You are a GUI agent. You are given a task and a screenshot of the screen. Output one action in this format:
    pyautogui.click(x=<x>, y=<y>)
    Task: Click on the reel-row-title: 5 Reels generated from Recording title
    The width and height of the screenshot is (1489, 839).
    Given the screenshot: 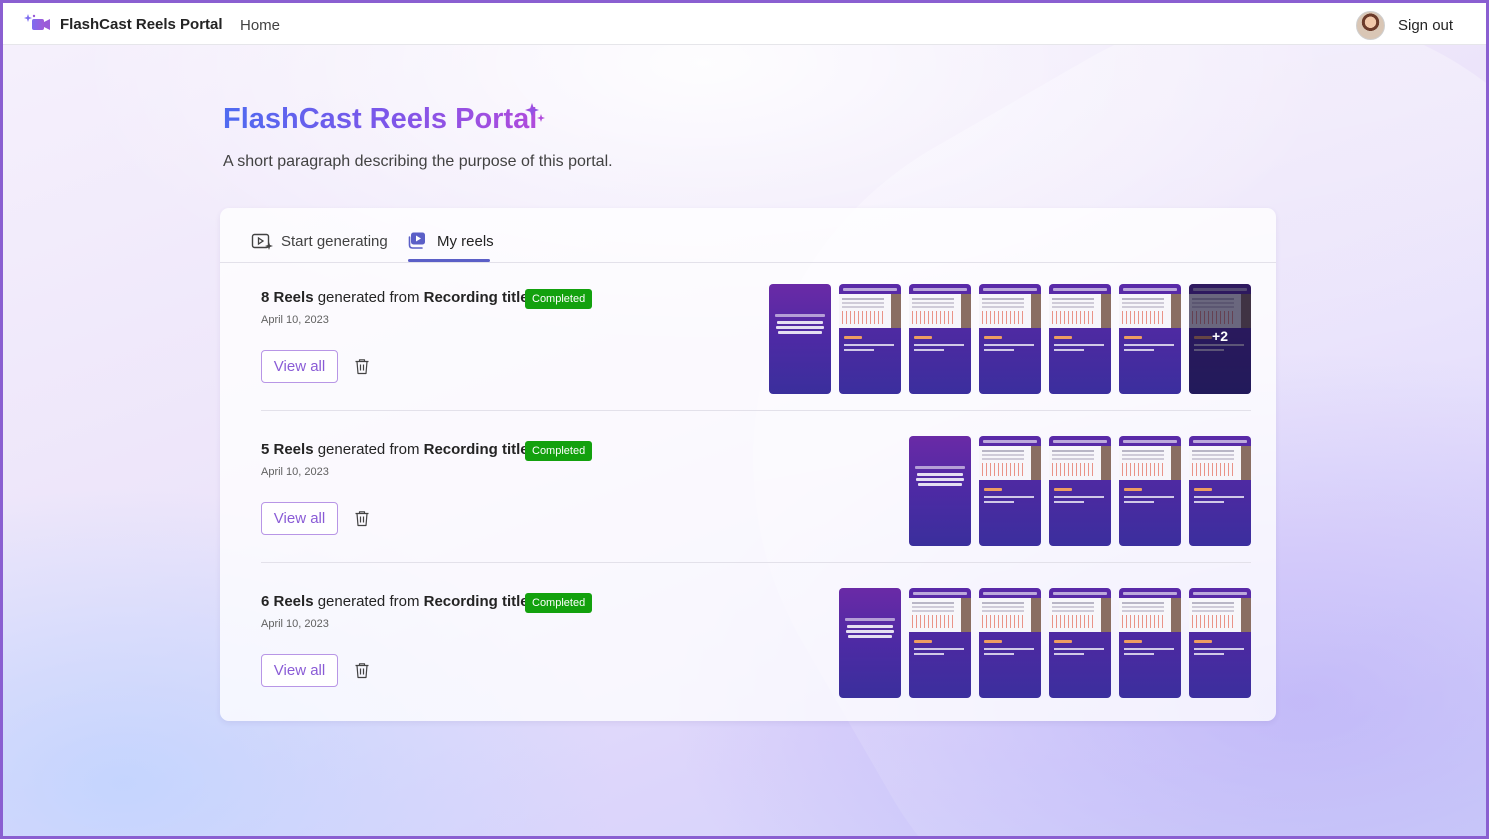 What is the action you would take?
    pyautogui.click(x=395, y=449)
    